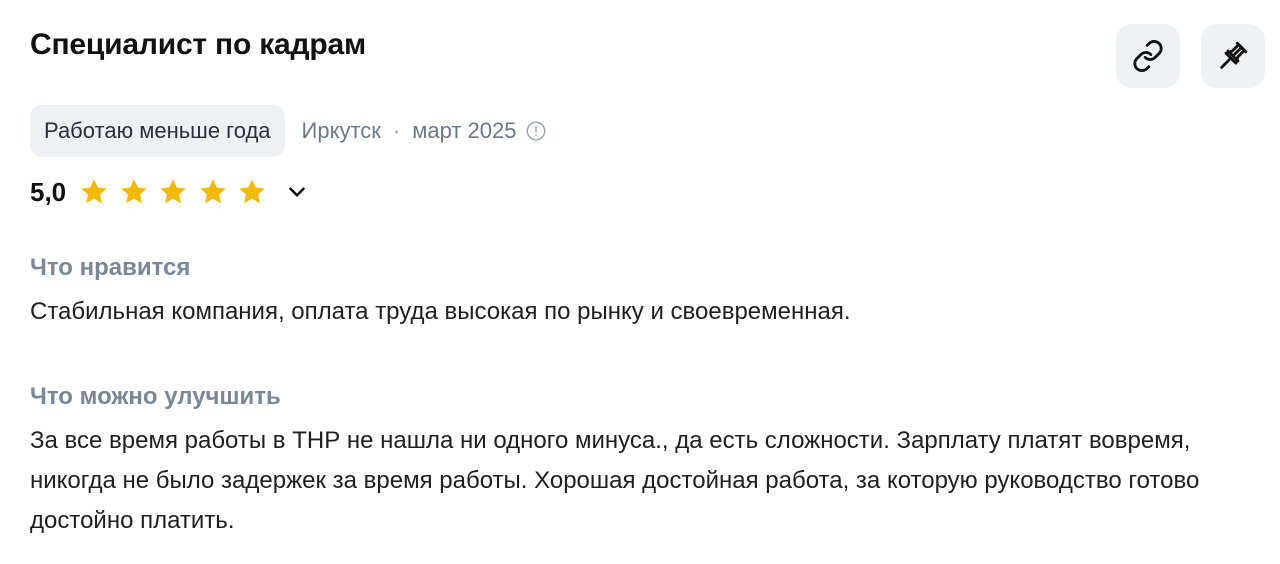  I want to click on link-icon, so click(1148, 56).